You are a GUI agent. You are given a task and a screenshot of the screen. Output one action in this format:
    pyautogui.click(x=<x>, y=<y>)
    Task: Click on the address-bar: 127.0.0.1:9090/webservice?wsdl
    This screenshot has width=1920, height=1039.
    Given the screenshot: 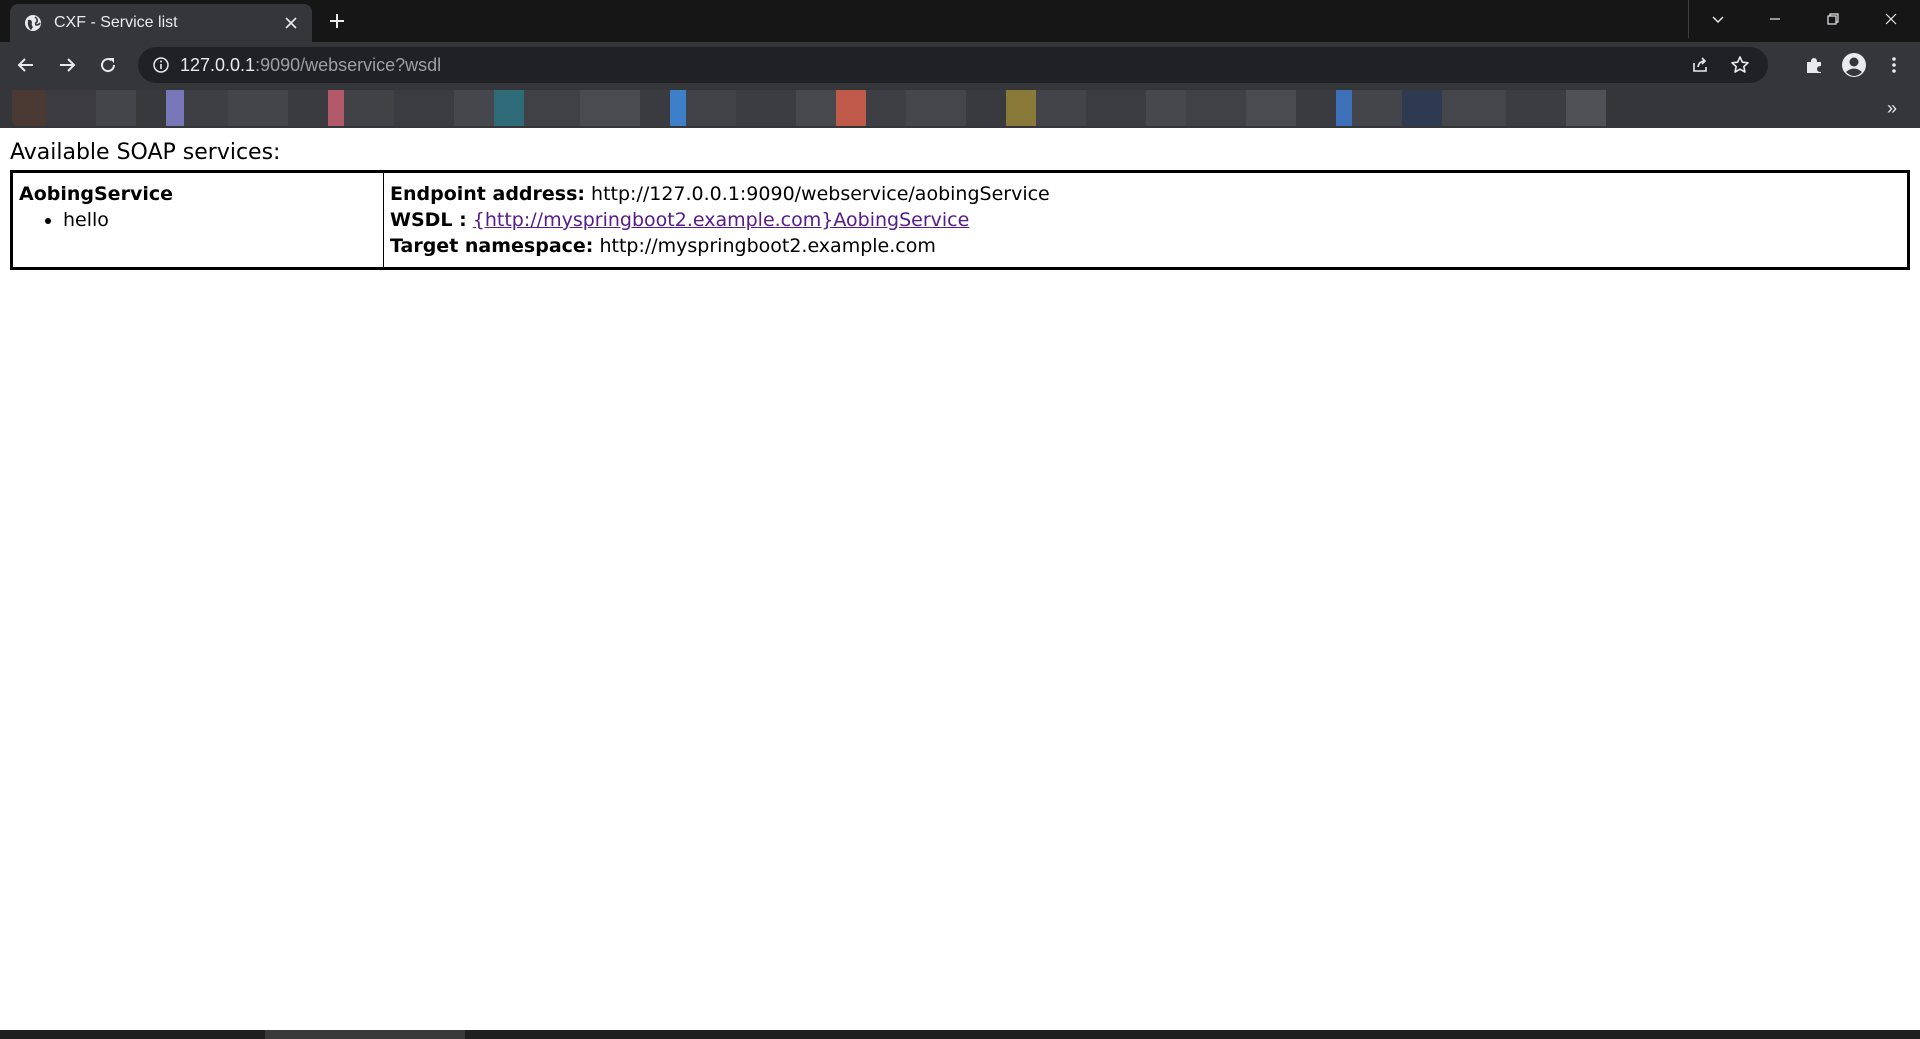 What is the action you would take?
    pyautogui.click(x=953, y=65)
    